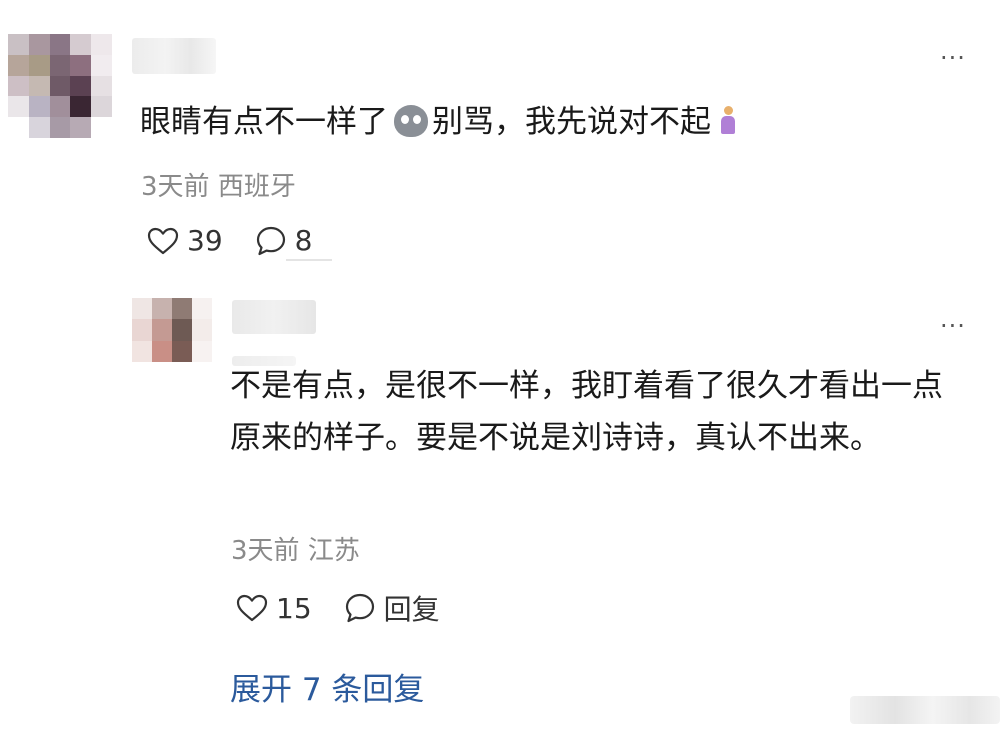  What do you see at coordinates (411, 121) in the screenshot?
I see `face-emoji-icon` at bounding box center [411, 121].